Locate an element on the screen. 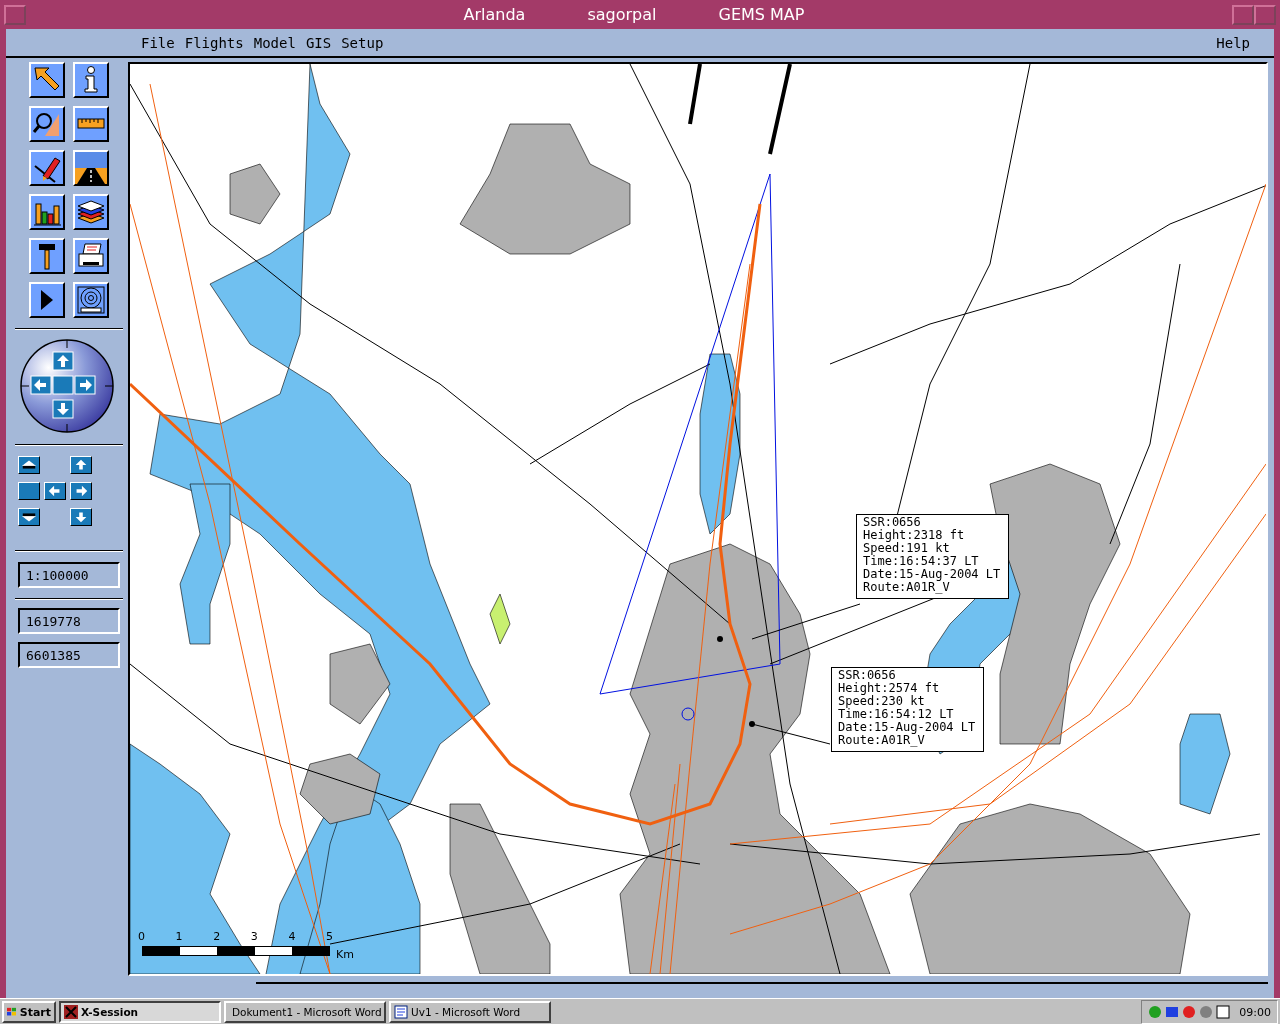  x-coordinate-field: 1619778 is located at coordinates (69, 621).